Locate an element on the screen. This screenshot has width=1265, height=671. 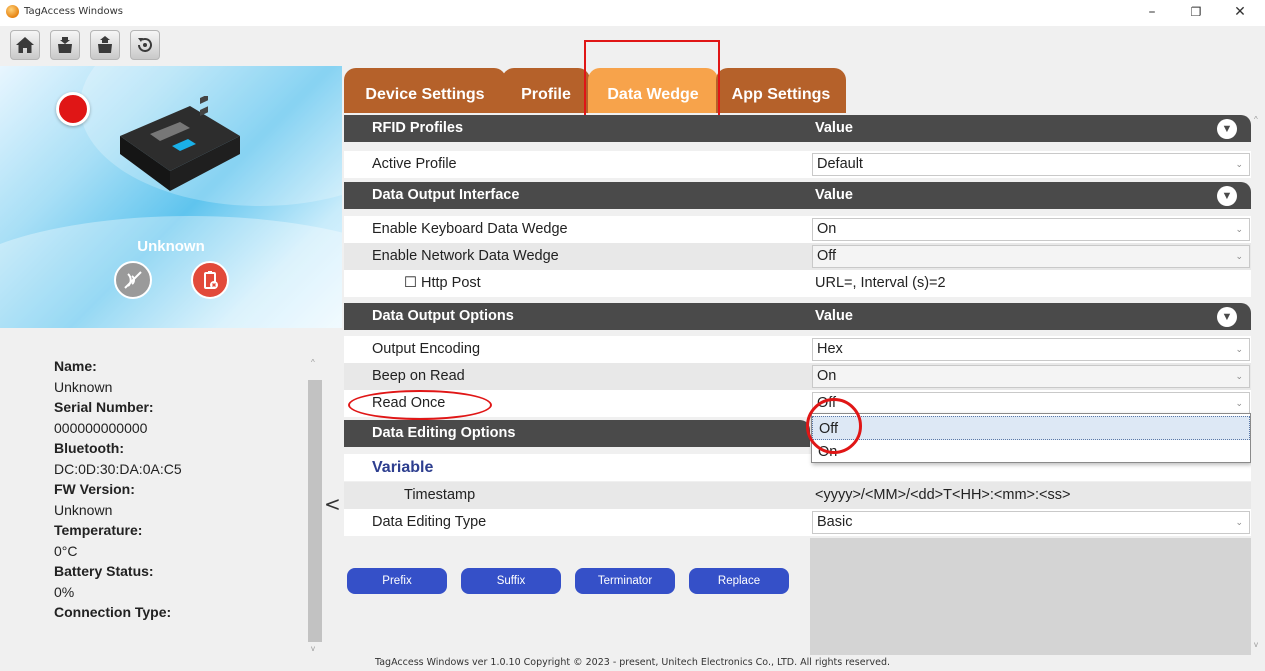
info-value-fw: Unknown is located at coordinates (83, 509).